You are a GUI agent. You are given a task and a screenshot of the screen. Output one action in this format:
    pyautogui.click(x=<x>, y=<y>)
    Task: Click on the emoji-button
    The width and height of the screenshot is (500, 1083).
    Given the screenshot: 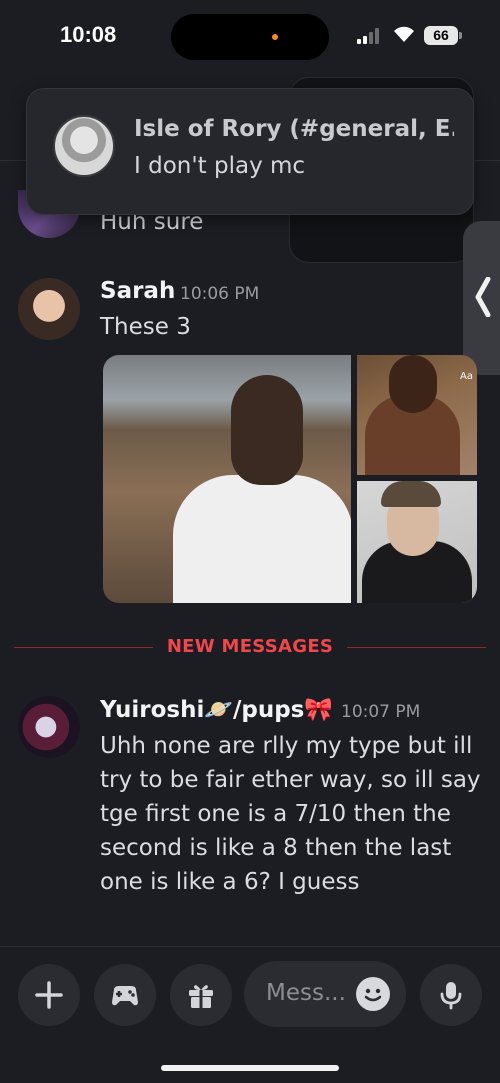 What is the action you would take?
    pyautogui.click(x=373, y=994)
    